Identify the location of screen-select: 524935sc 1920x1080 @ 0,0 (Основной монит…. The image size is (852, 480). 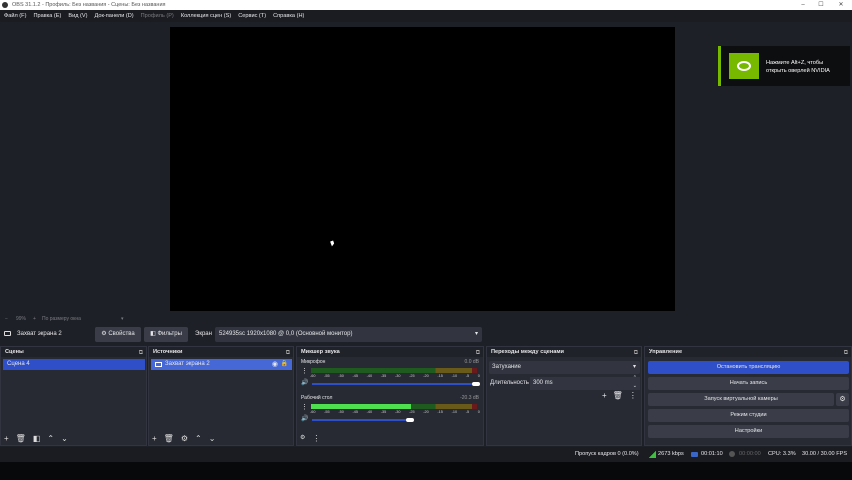
(348, 334).